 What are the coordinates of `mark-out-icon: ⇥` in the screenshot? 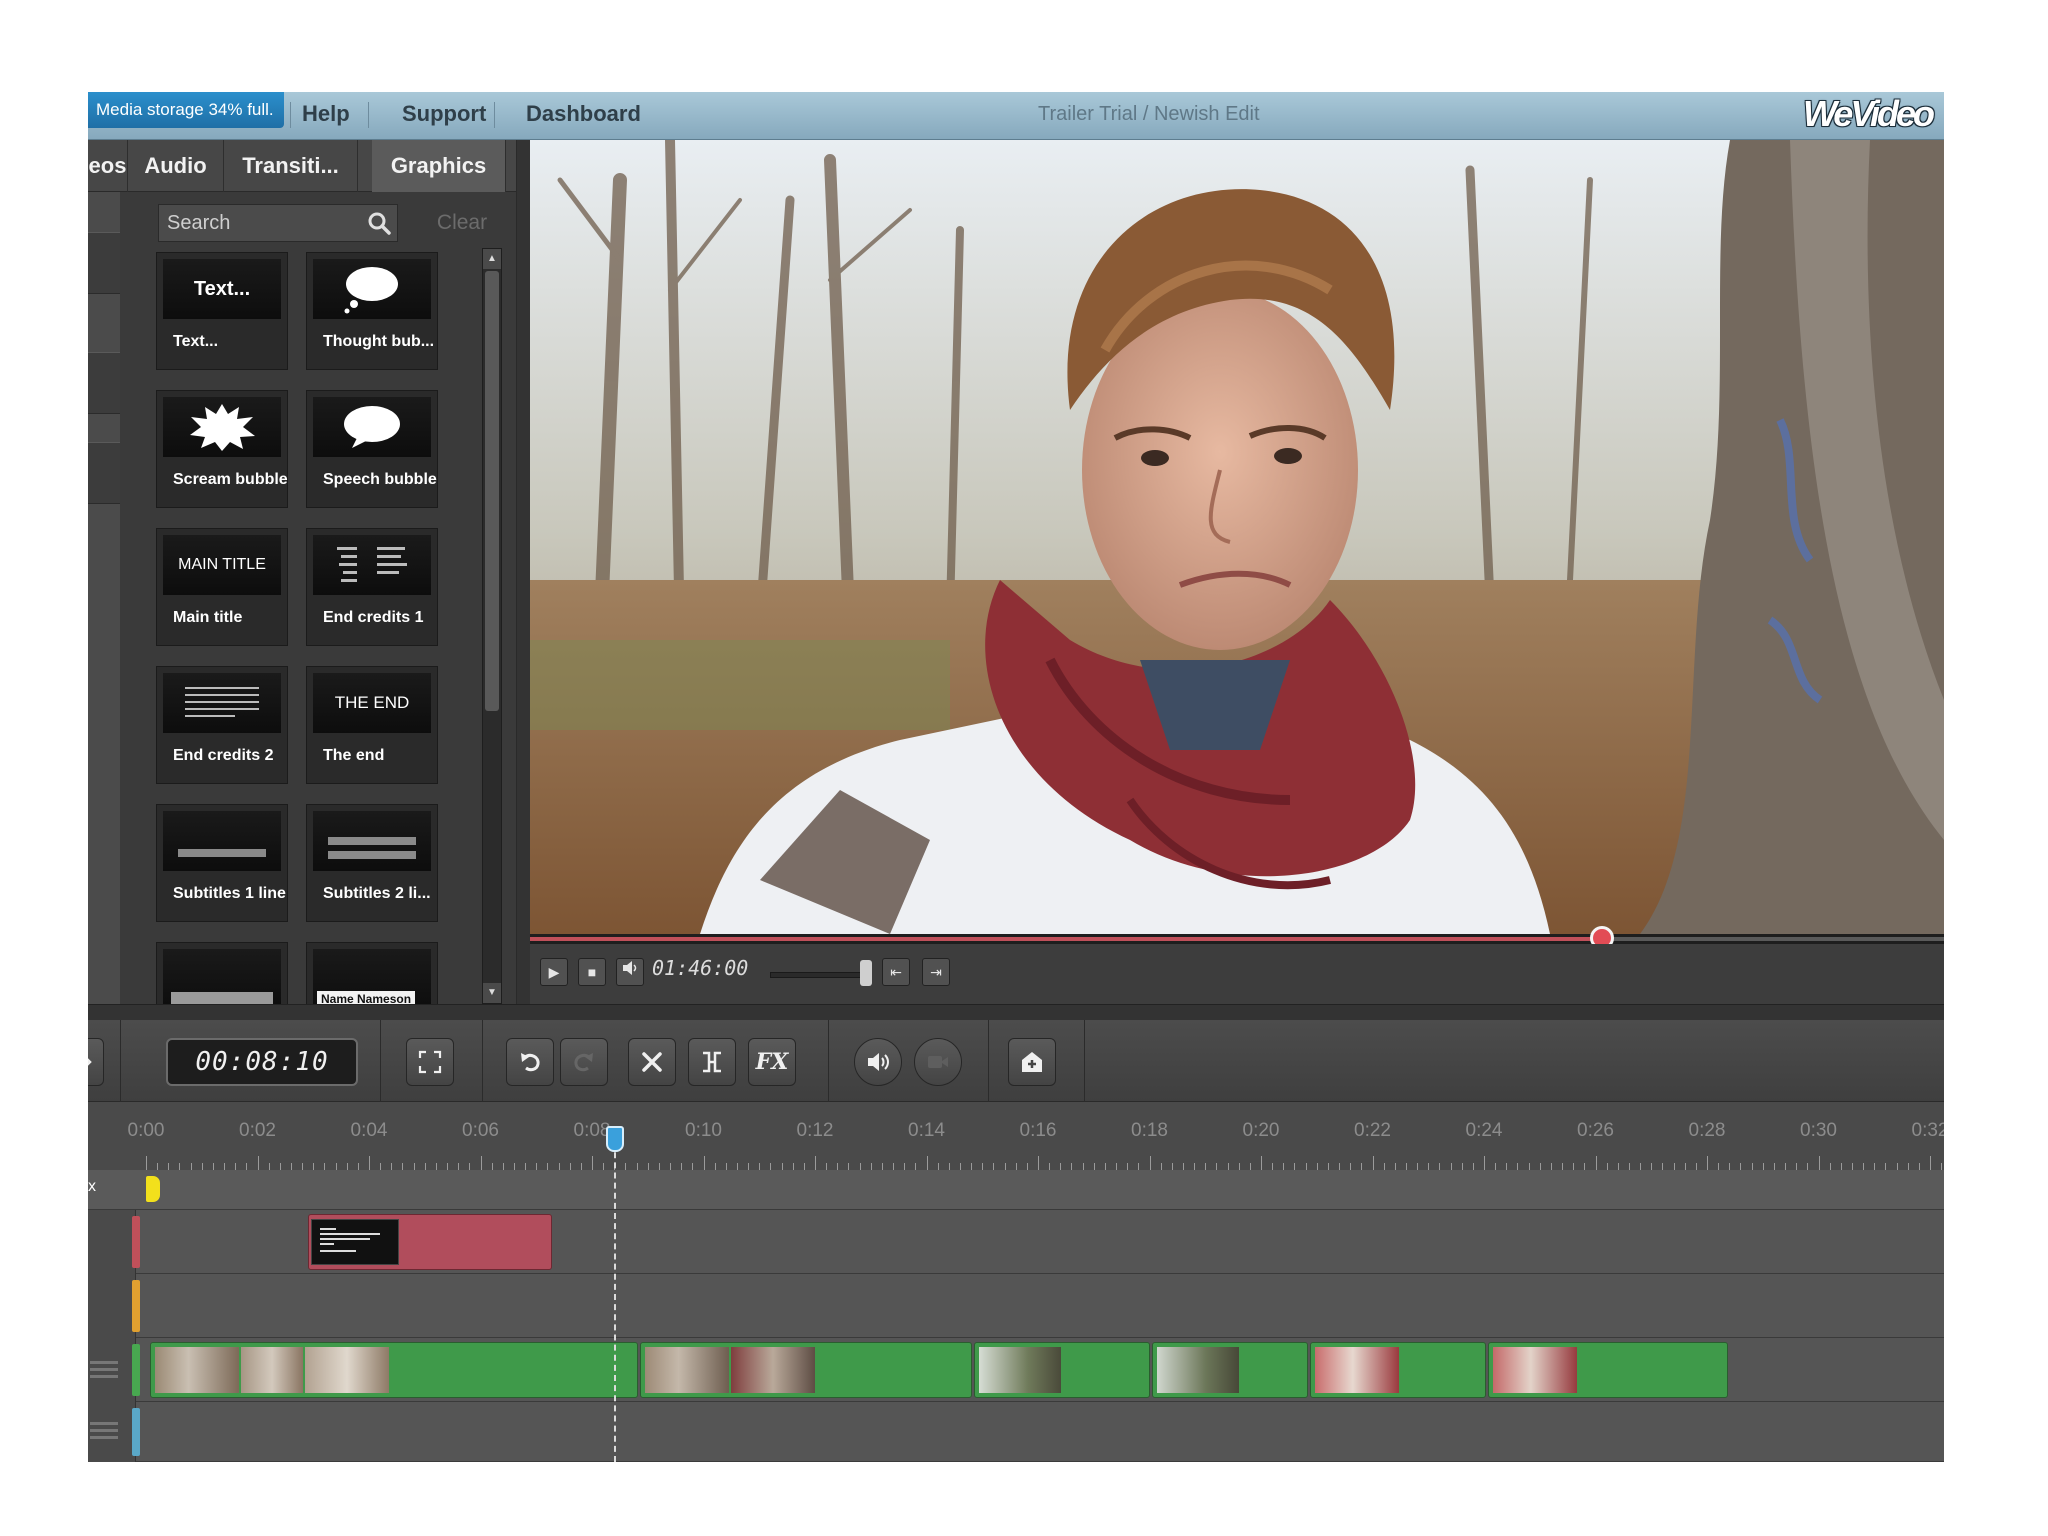 It's located at (936, 972).